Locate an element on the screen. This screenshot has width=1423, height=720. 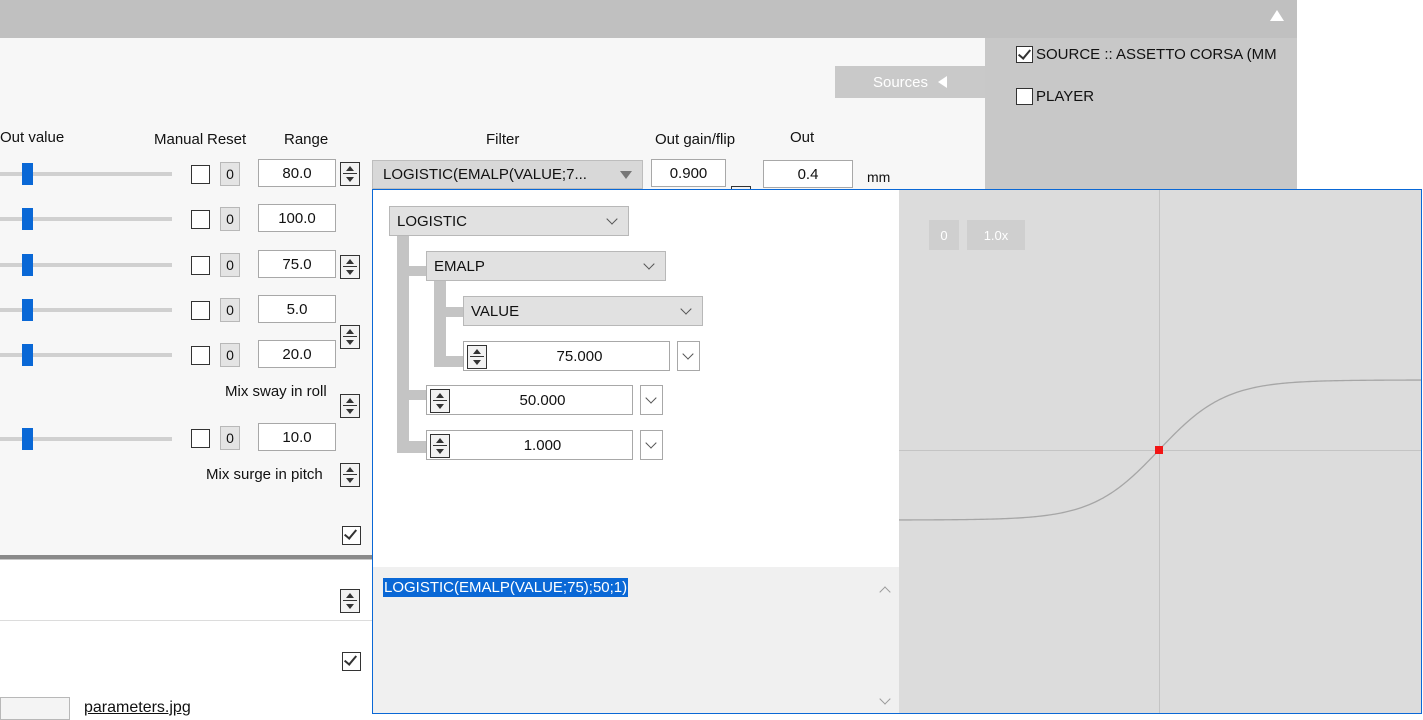
mix-surge-label: Mix surge in pitch is located at coordinates (264, 474).